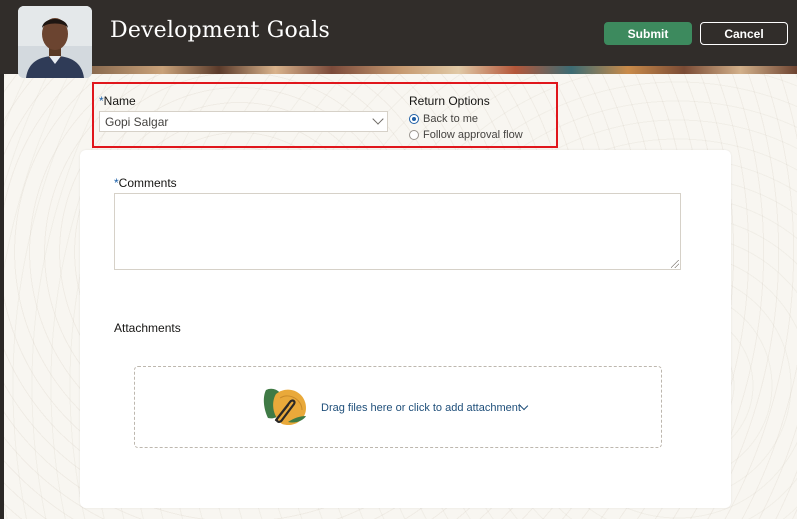 This screenshot has width=797, height=519. I want to click on resize-grip-icon, so click(675, 264).